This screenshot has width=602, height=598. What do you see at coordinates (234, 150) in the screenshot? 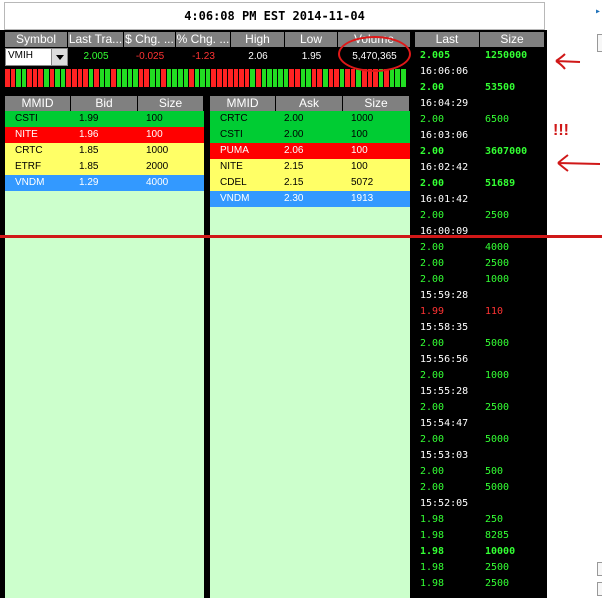
I see `ask-mmid: PUMA` at bounding box center [234, 150].